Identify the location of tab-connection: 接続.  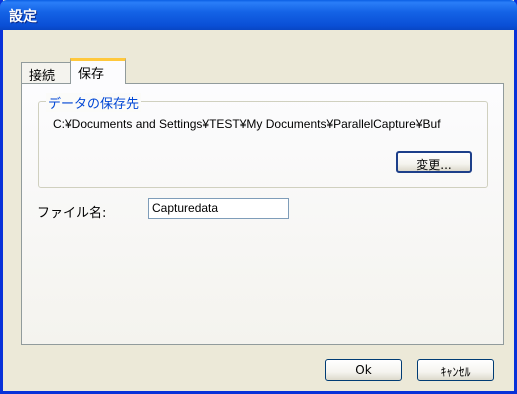
(46, 73).